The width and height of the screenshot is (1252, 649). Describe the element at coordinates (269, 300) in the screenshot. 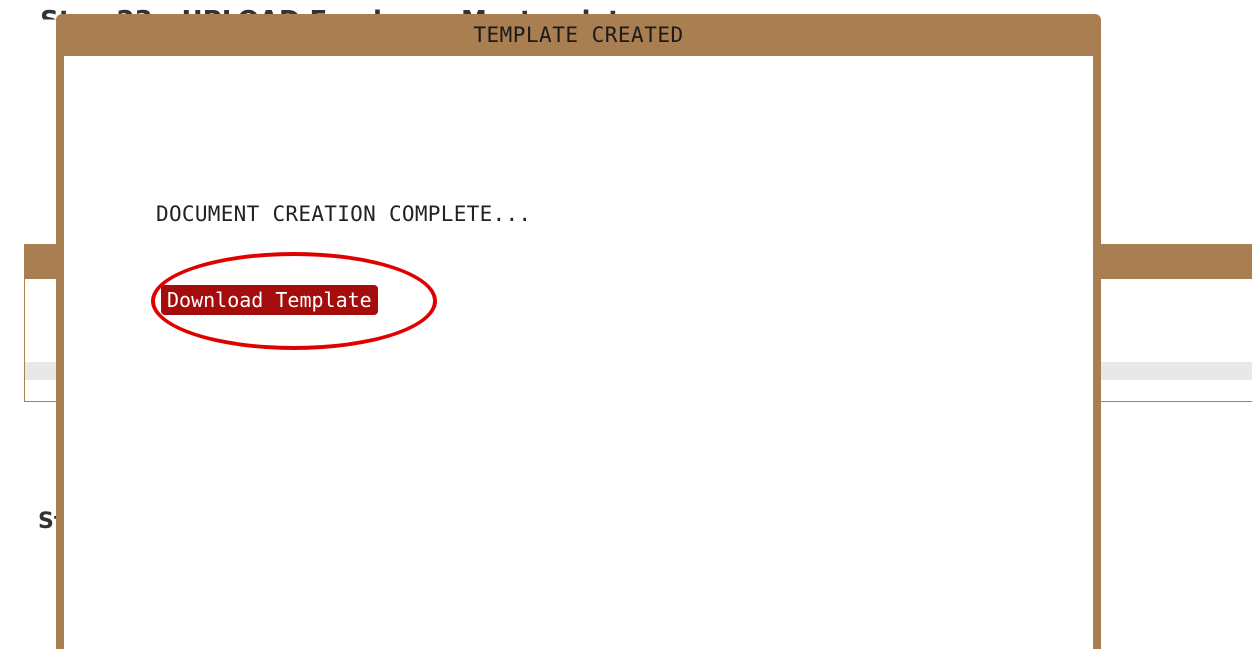

I see `download-template-button: Download Template` at that location.